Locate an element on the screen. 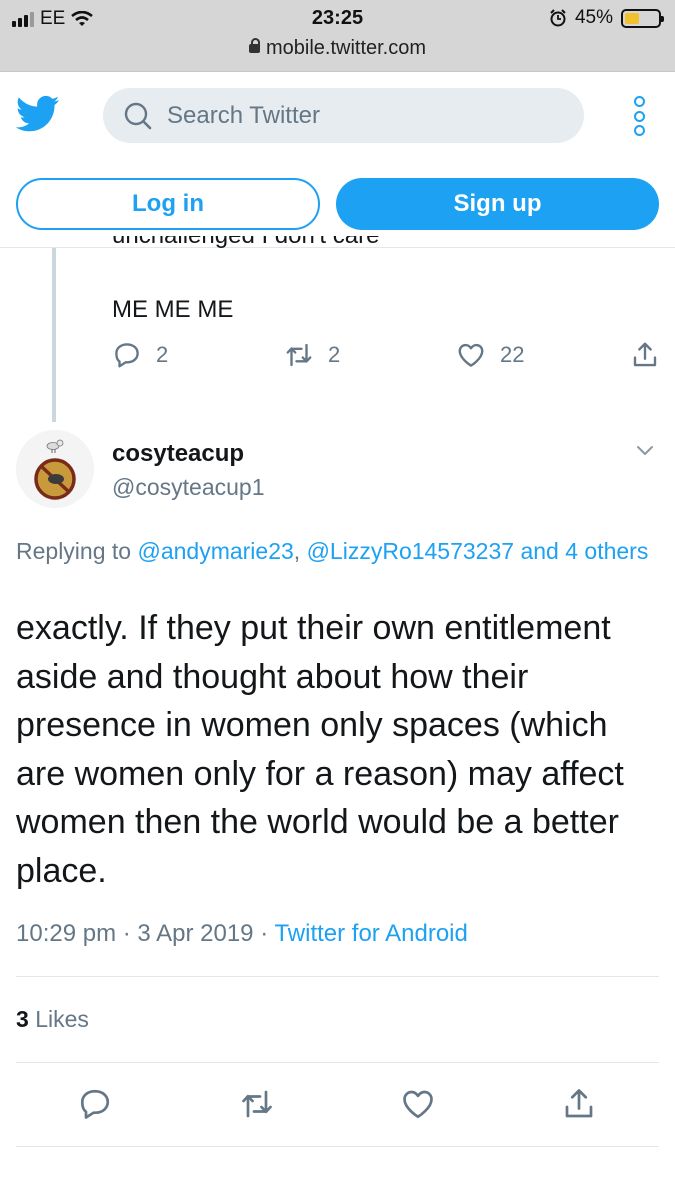 The height and width of the screenshot is (1200, 675). reply-button is located at coordinates (95, 1104).